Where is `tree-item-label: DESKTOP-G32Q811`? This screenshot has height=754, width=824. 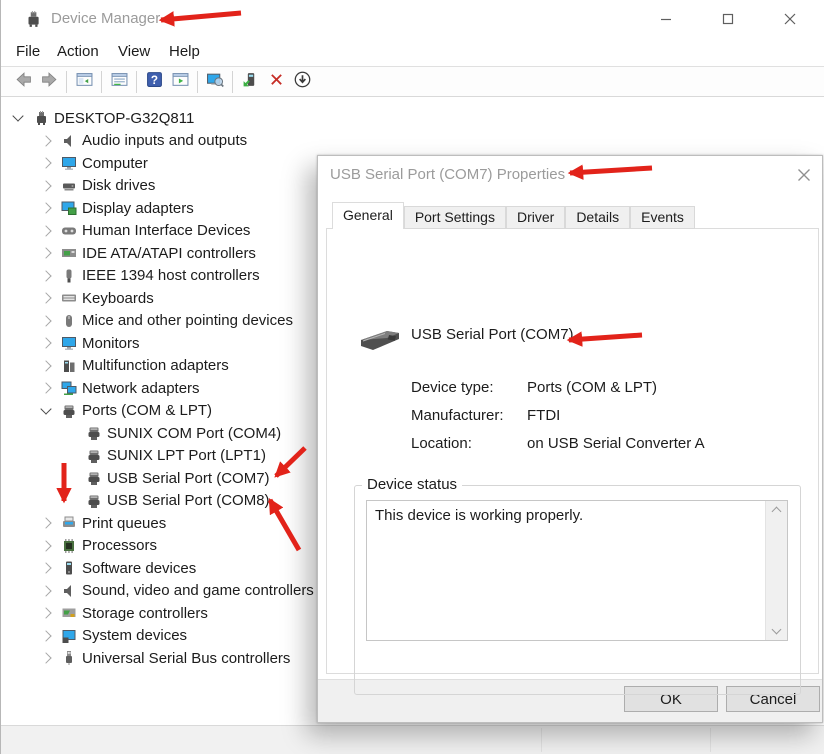
tree-item-label: DESKTOP-G32Q811 is located at coordinates (124, 118).